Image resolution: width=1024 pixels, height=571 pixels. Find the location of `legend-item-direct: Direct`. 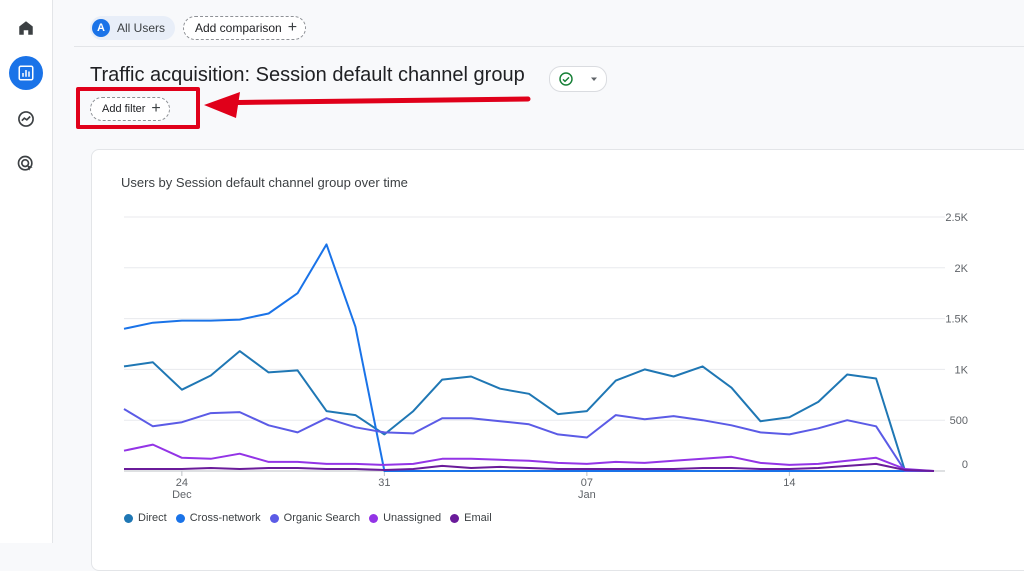

legend-item-direct: Direct is located at coordinates (145, 518).